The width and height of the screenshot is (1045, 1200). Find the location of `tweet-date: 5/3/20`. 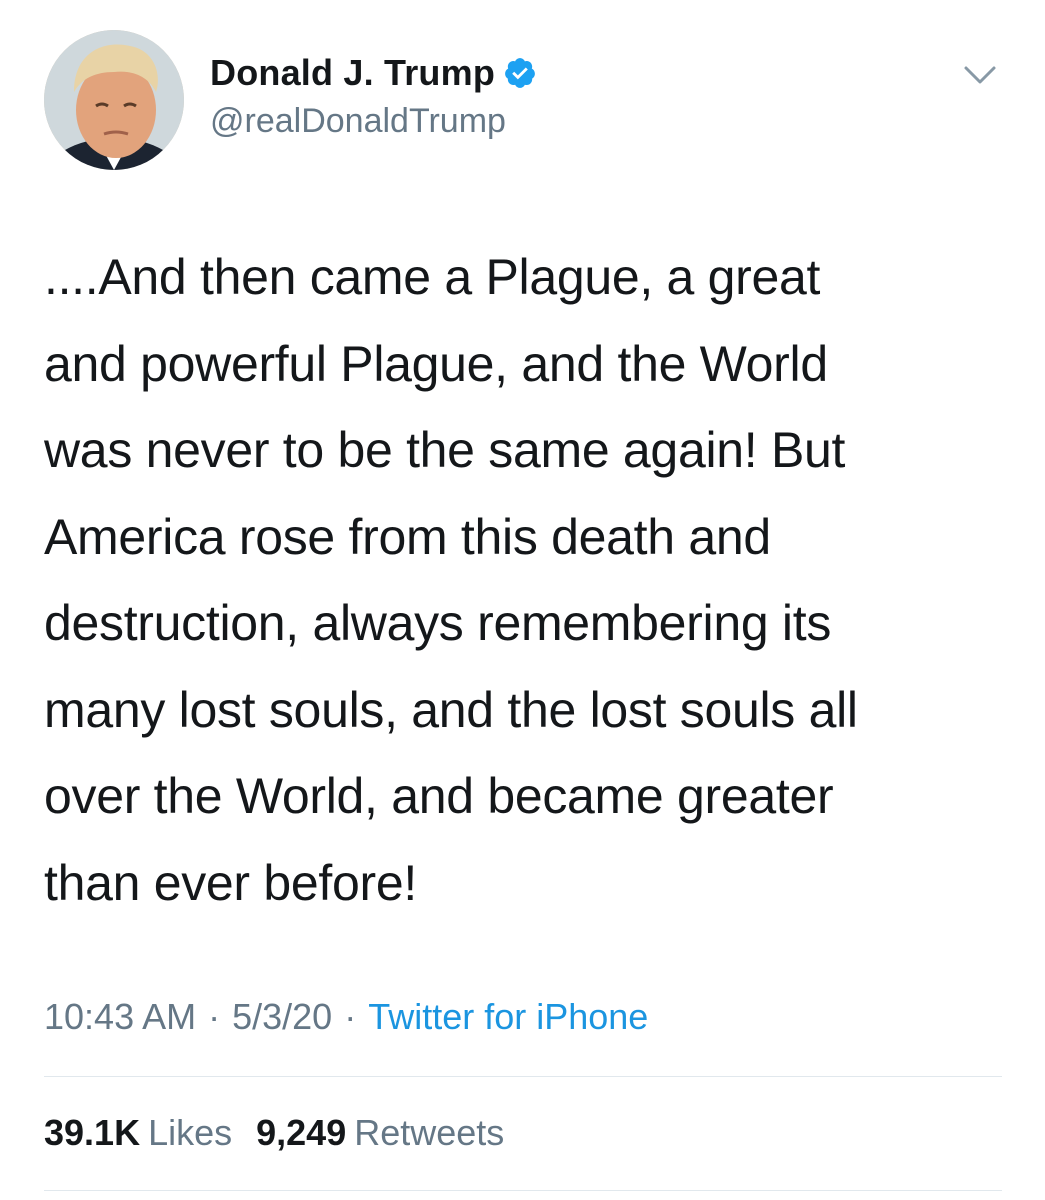

tweet-date: 5/3/20 is located at coordinates (282, 1016).